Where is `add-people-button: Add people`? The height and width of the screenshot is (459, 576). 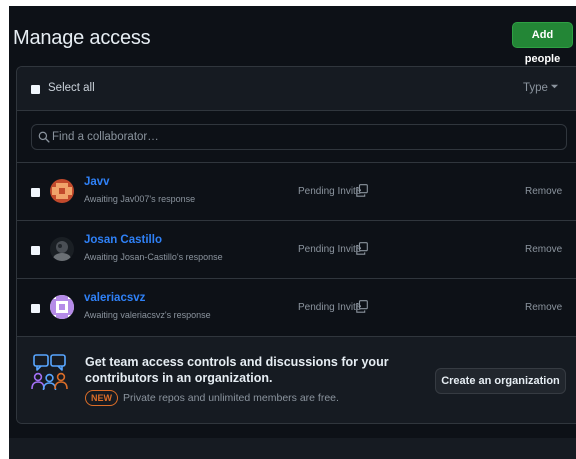
add-people-button: Add people is located at coordinates (542, 43).